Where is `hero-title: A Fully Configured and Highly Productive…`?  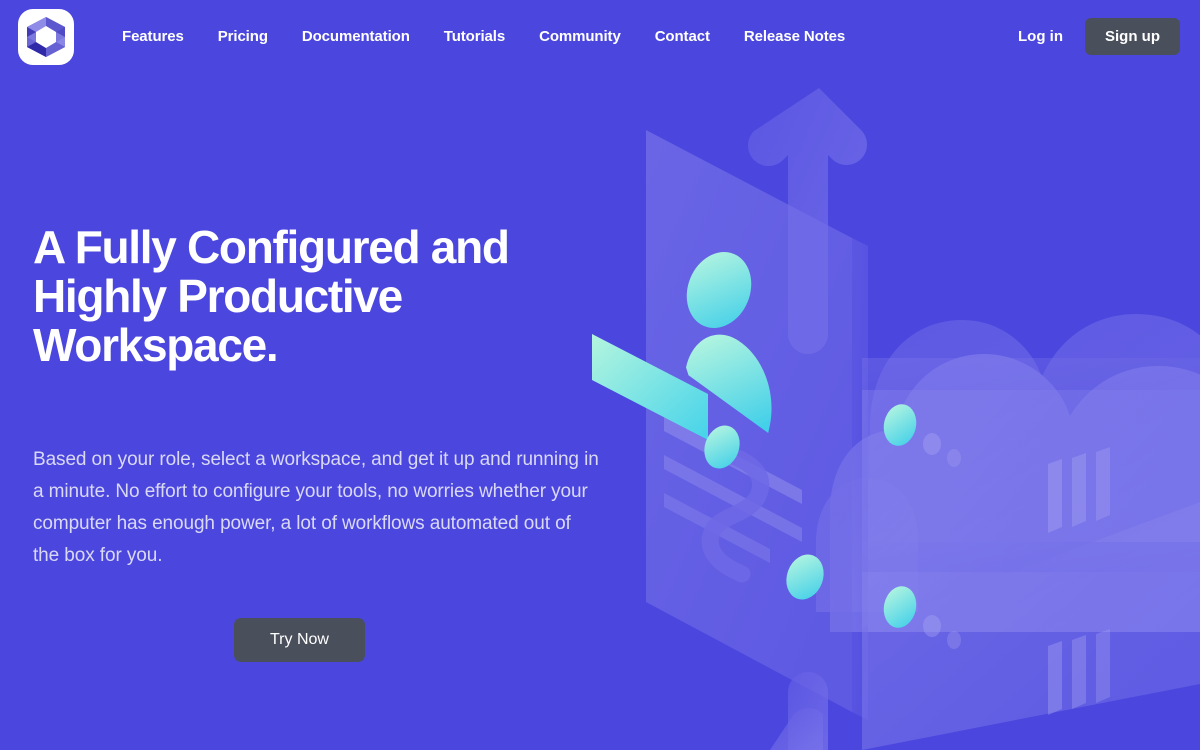 hero-title: A Fully Configured and Highly Productive… is located at coordinates (271, 296).